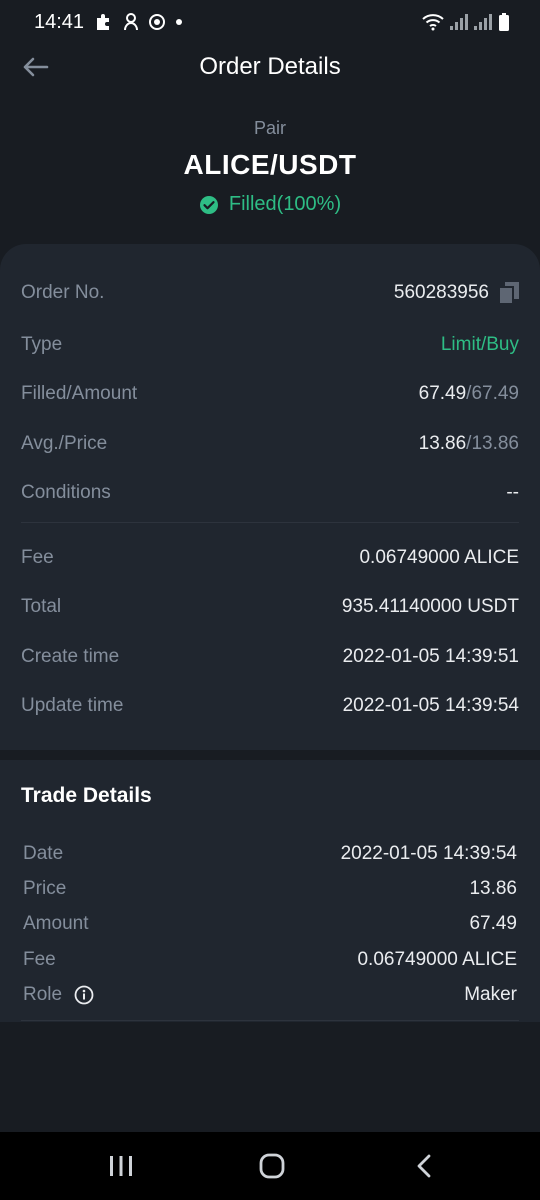 The height and width of the screenshot is (1200, 540). What do you see at coordinates (430, 656) in the screenshot?
I see `create-time-value: 2022-01-05 14:39:51` at bounding box center [430, 656].